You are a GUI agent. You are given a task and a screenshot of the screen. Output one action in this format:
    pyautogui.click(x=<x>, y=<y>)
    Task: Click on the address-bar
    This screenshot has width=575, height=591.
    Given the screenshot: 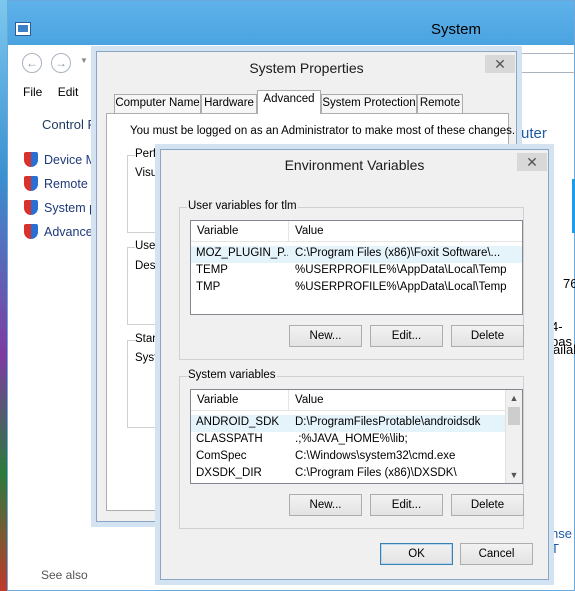 What is the action you would take?
    pyautogui.click(x=546, y=63)
    